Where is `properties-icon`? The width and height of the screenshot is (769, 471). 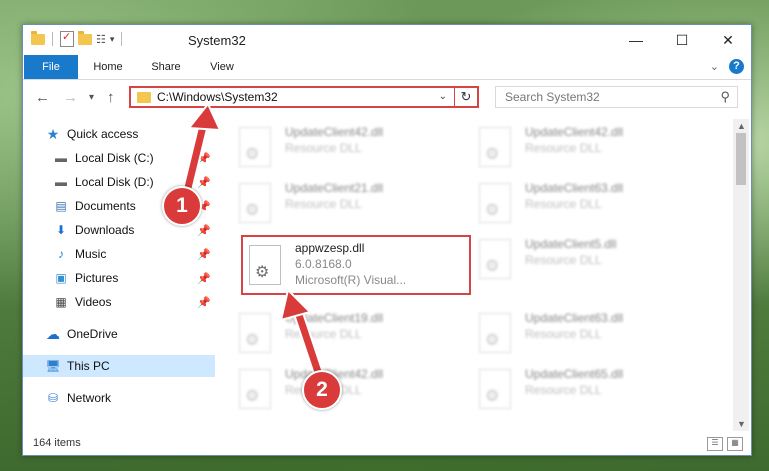
properties-icon is located at coordinates (67, 38).